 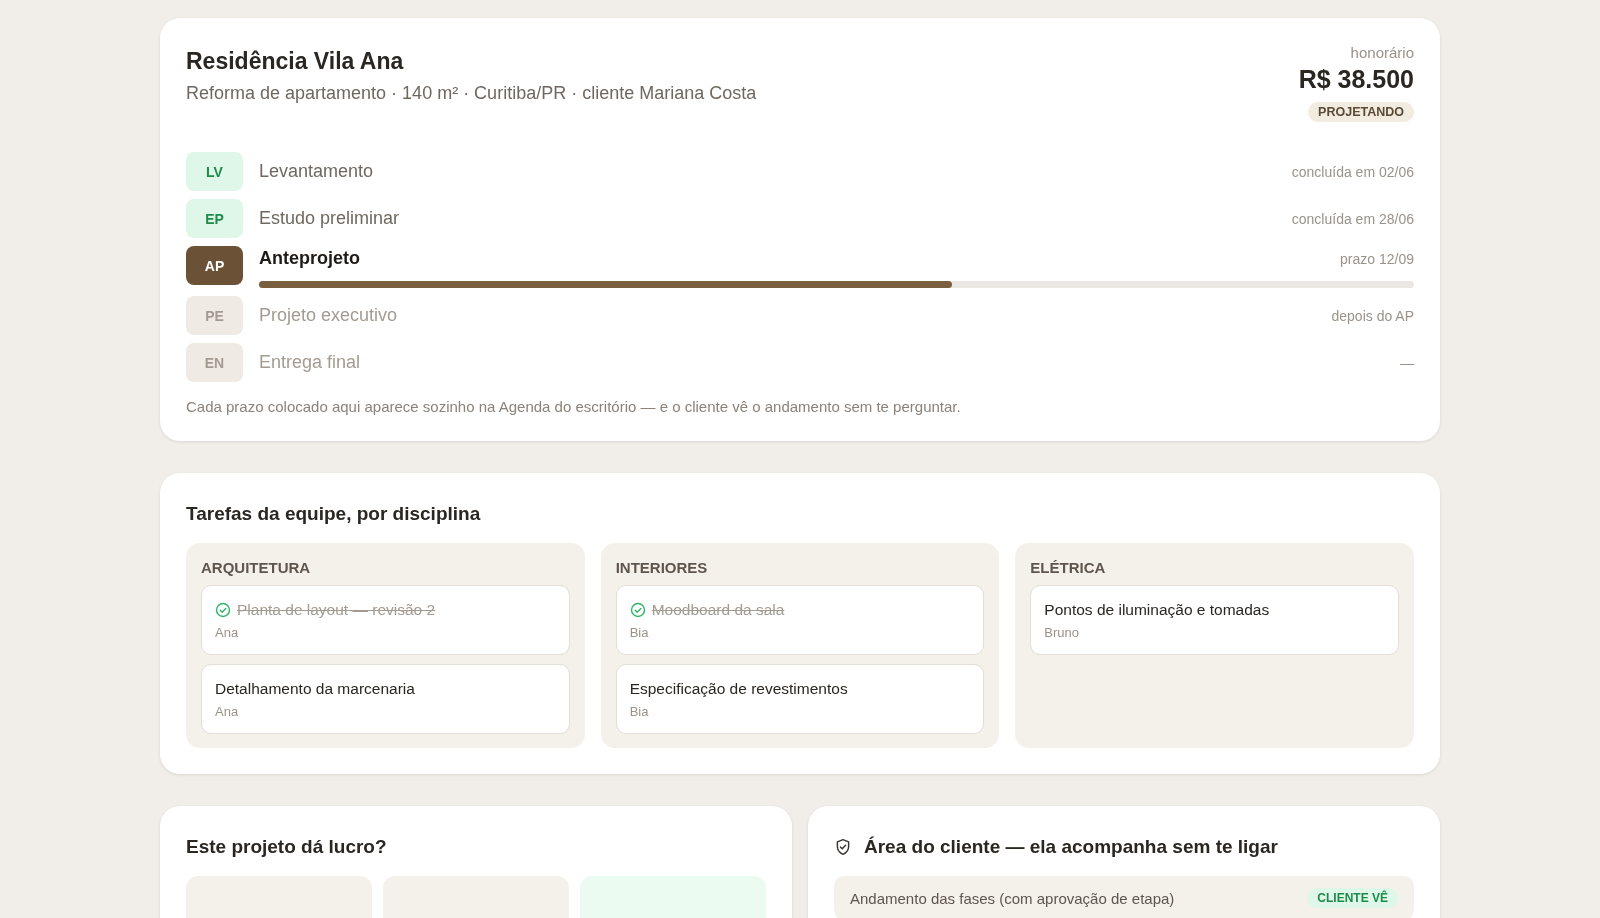 What do you see at coordinates (385, 699) in the screenshot?
I see `task-card: Detalhamento da marcenaria Ana` at bounding box center [385, 699].